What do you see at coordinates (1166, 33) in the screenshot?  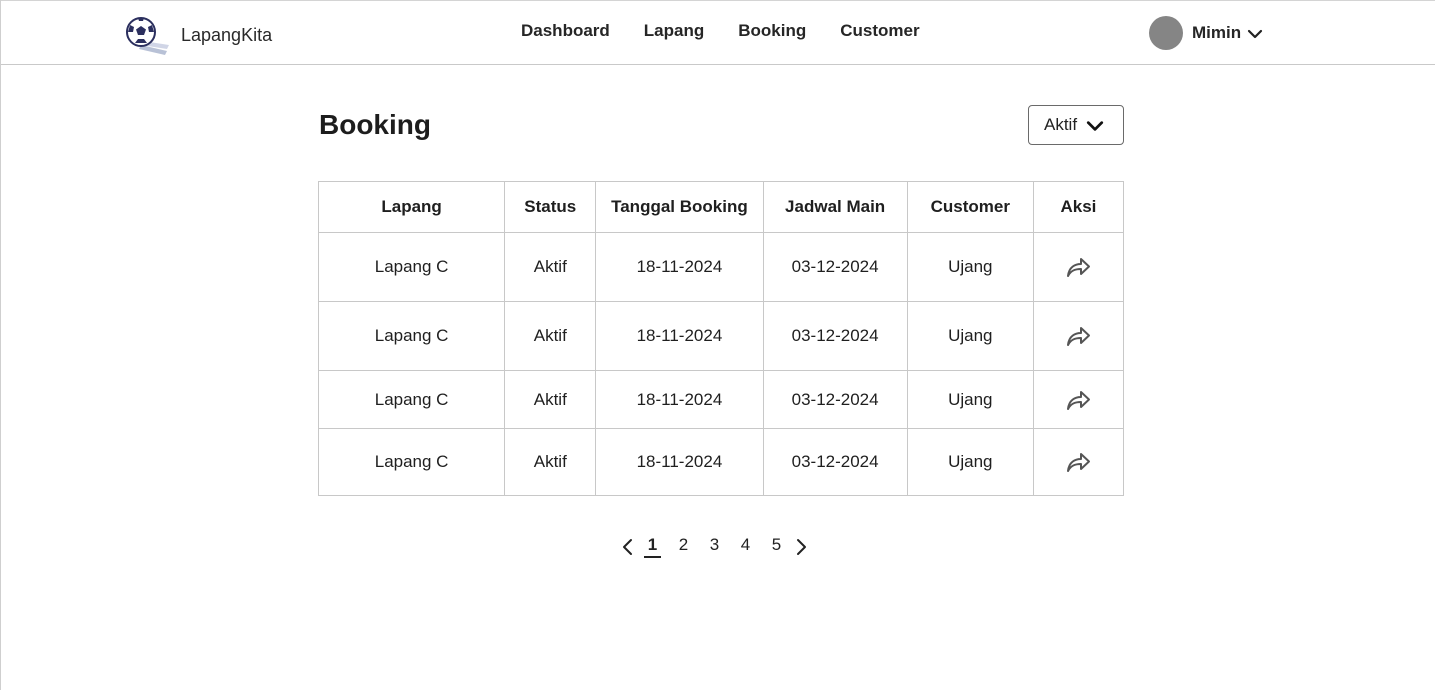 I see `avatar` at bounding box center [1166, 33].